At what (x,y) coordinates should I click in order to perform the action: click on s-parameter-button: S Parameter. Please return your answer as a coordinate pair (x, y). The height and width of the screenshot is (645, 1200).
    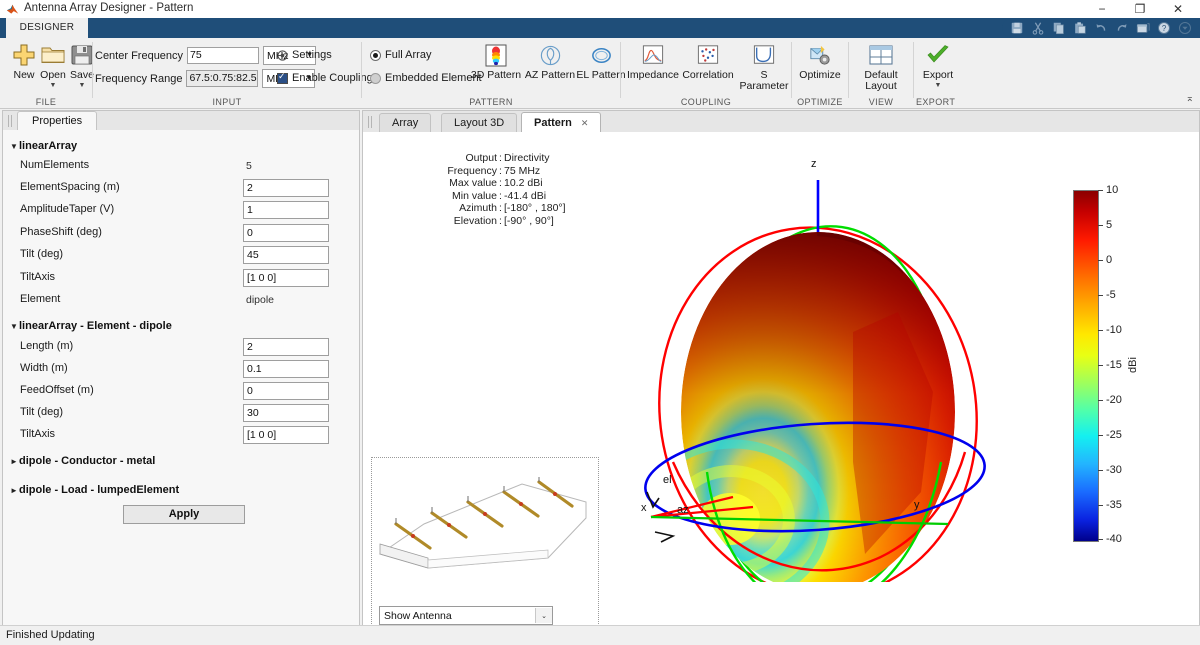
    Looking at the image, I should click on (764, 66).